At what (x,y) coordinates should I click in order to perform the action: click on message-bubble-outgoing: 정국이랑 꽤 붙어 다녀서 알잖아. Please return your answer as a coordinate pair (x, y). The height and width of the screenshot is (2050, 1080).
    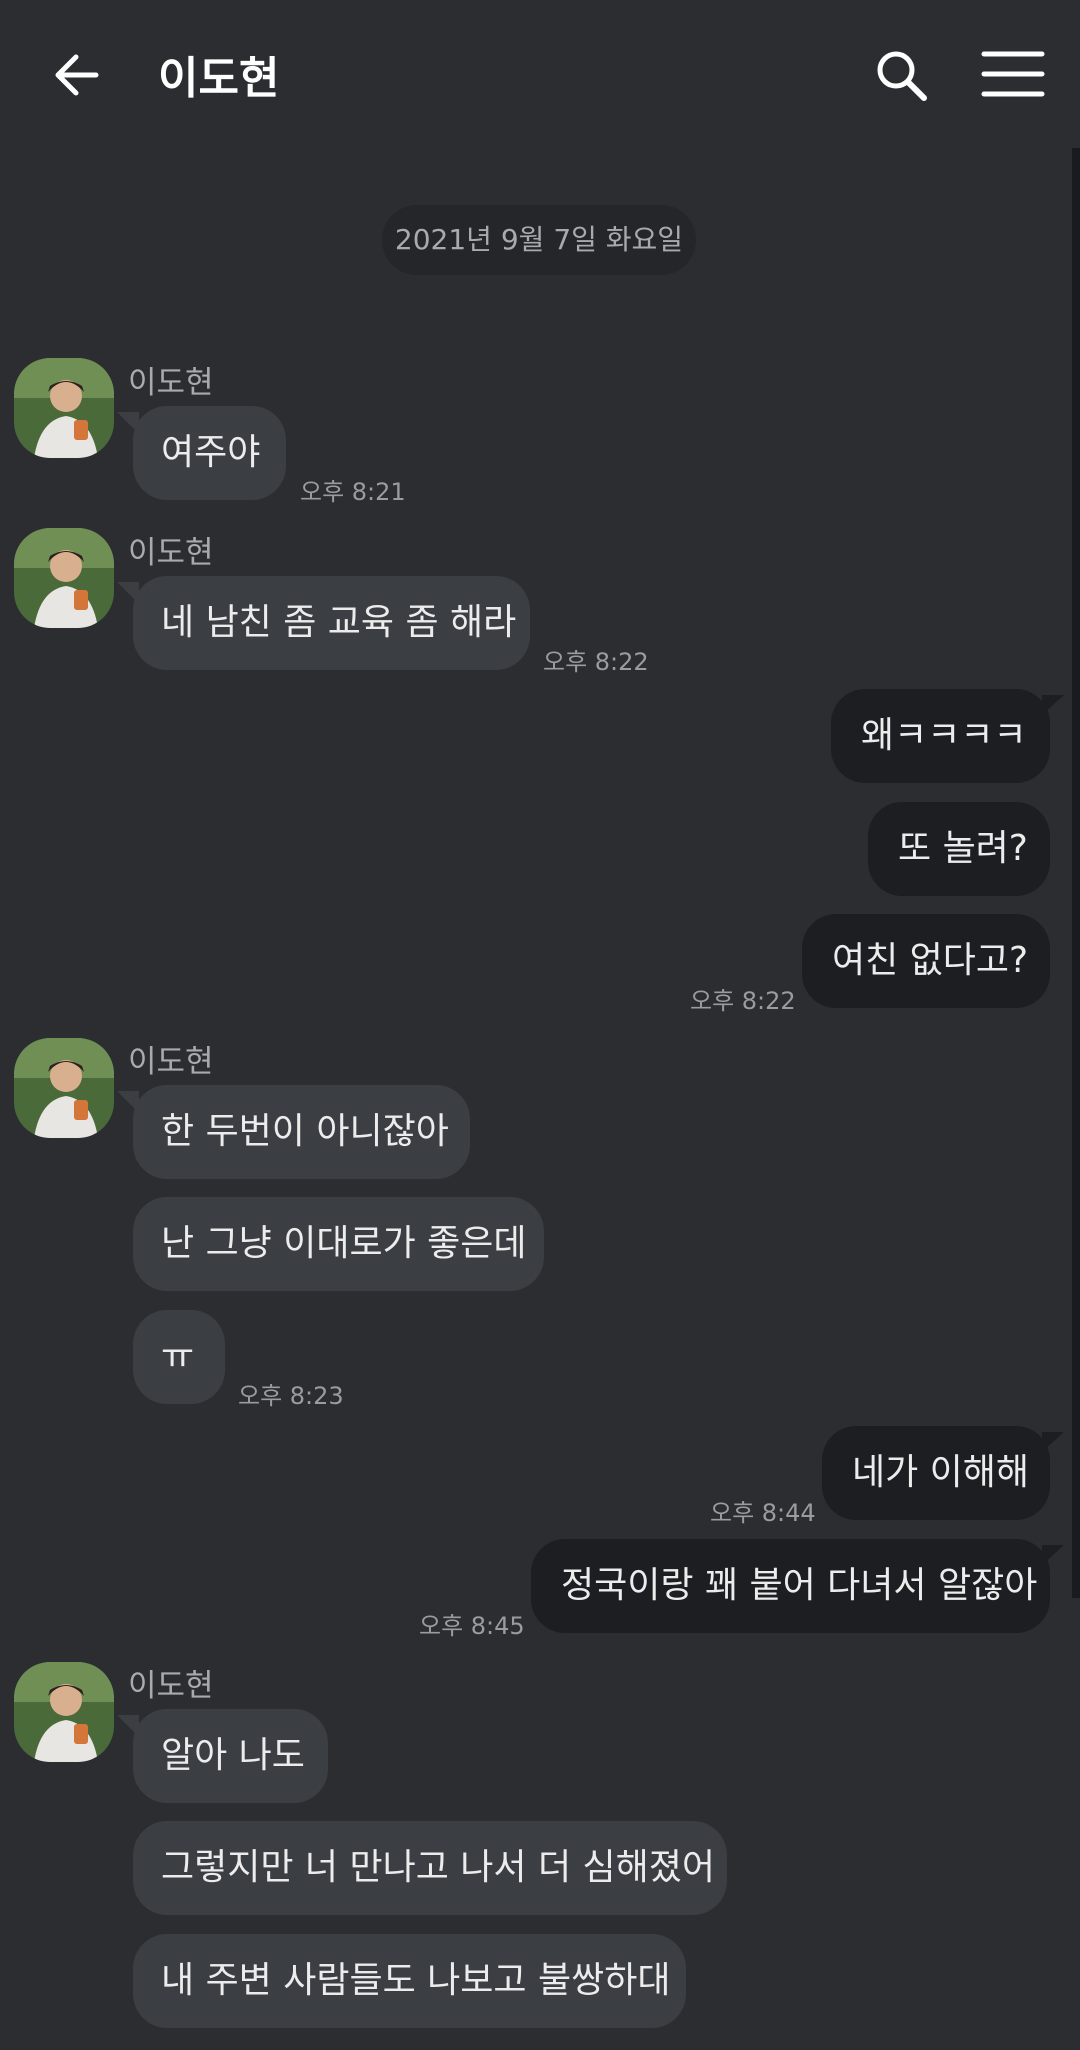
    Looking at the image, I should click on (797, 1586).